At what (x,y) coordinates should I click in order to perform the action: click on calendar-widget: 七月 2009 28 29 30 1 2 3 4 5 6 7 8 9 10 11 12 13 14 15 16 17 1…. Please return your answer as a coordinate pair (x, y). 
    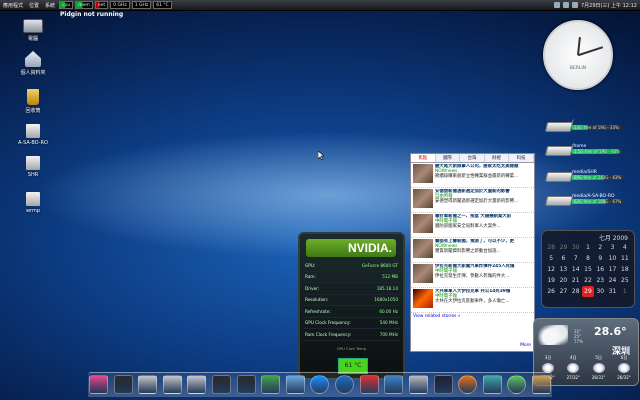
    Looking at the image, I should click on (588, 269).